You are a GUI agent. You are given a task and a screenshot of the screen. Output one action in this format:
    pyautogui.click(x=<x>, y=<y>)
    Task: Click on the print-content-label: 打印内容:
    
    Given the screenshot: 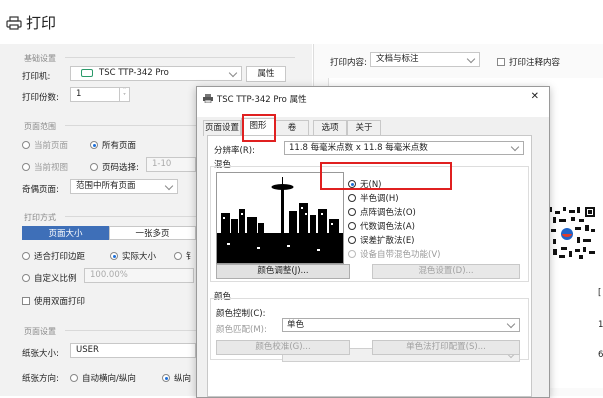 What is the action you would take?
    pyautogui.click(x=348, y=63)
    